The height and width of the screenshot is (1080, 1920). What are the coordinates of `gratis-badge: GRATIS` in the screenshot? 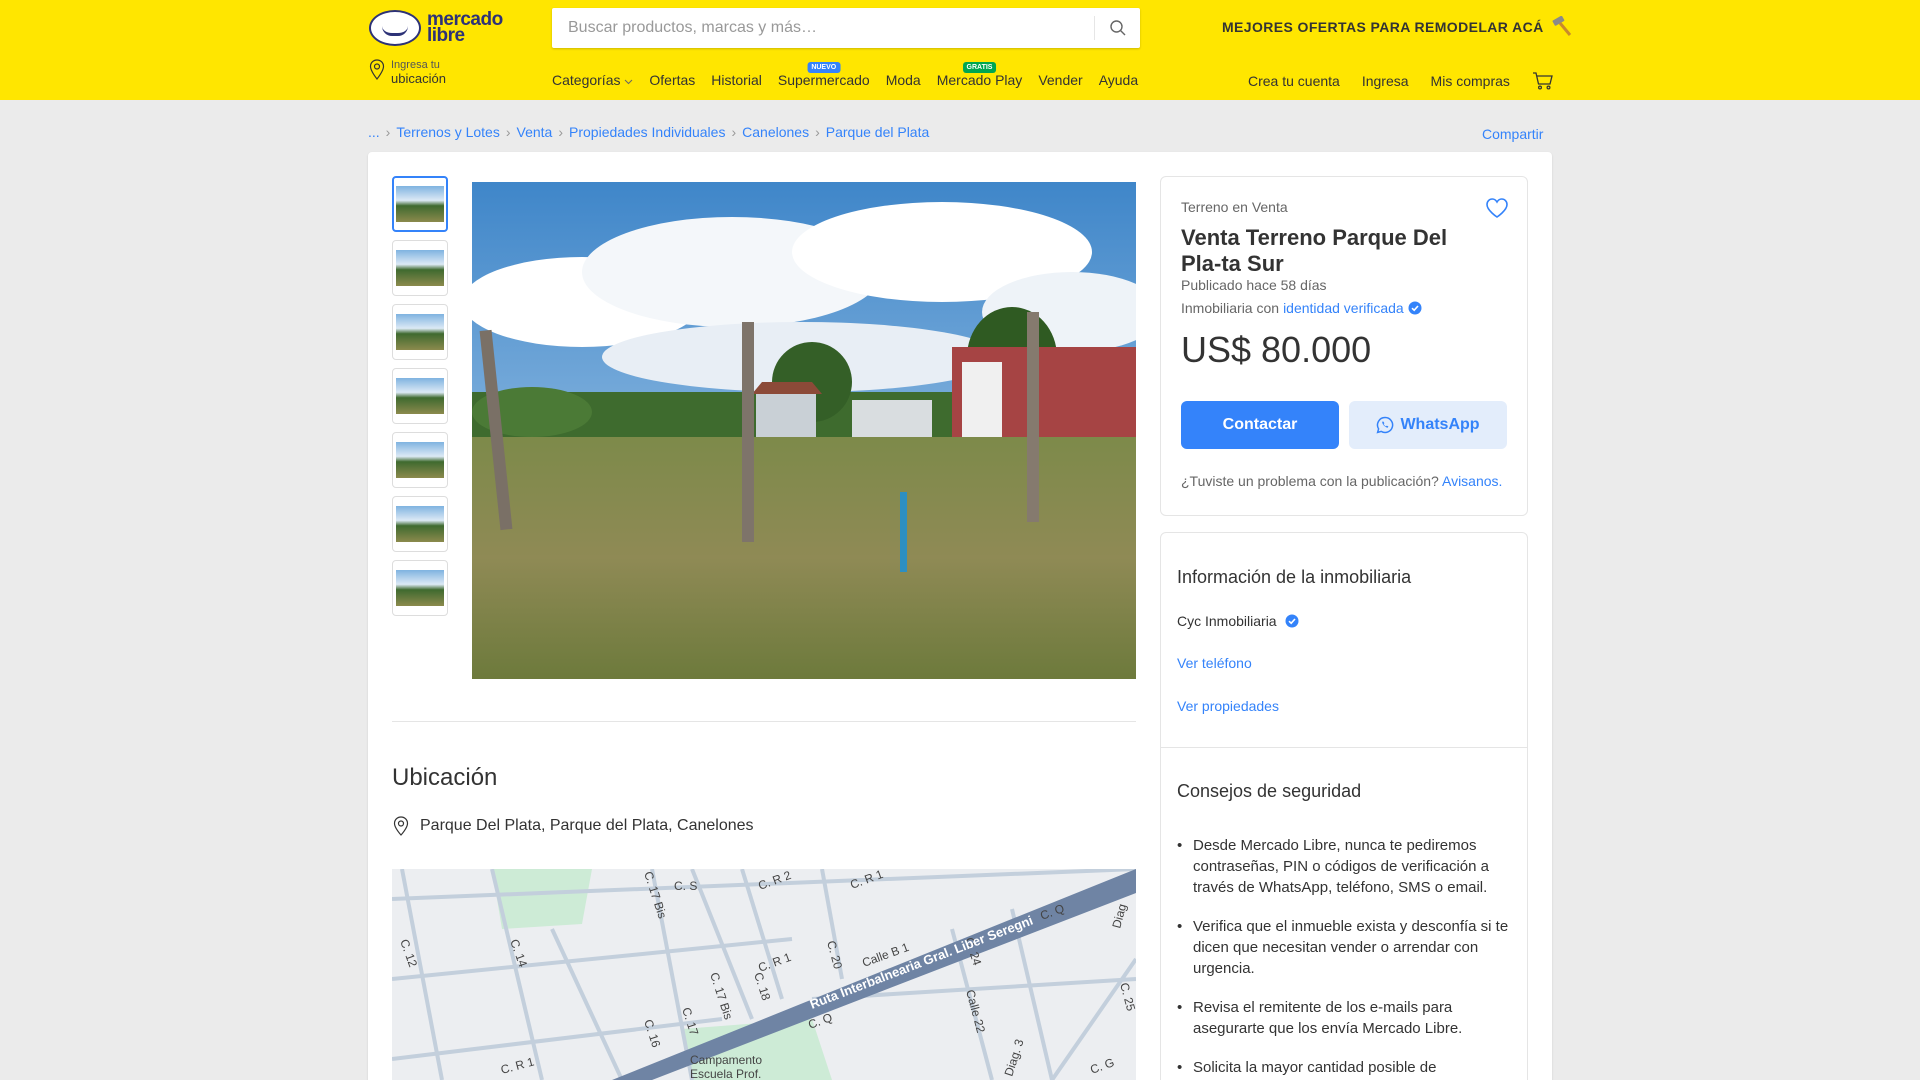 It's located at (979, 67).